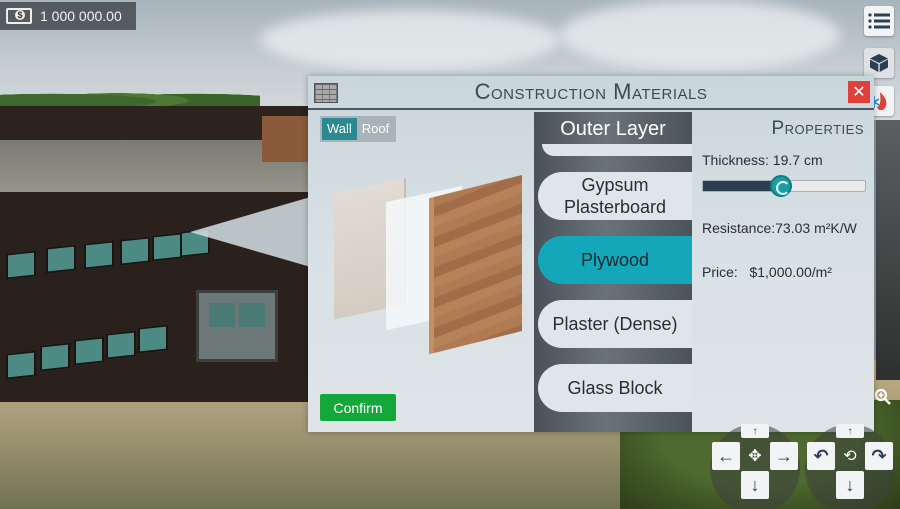  I want to click on view-3d-button, so click(879, 63).